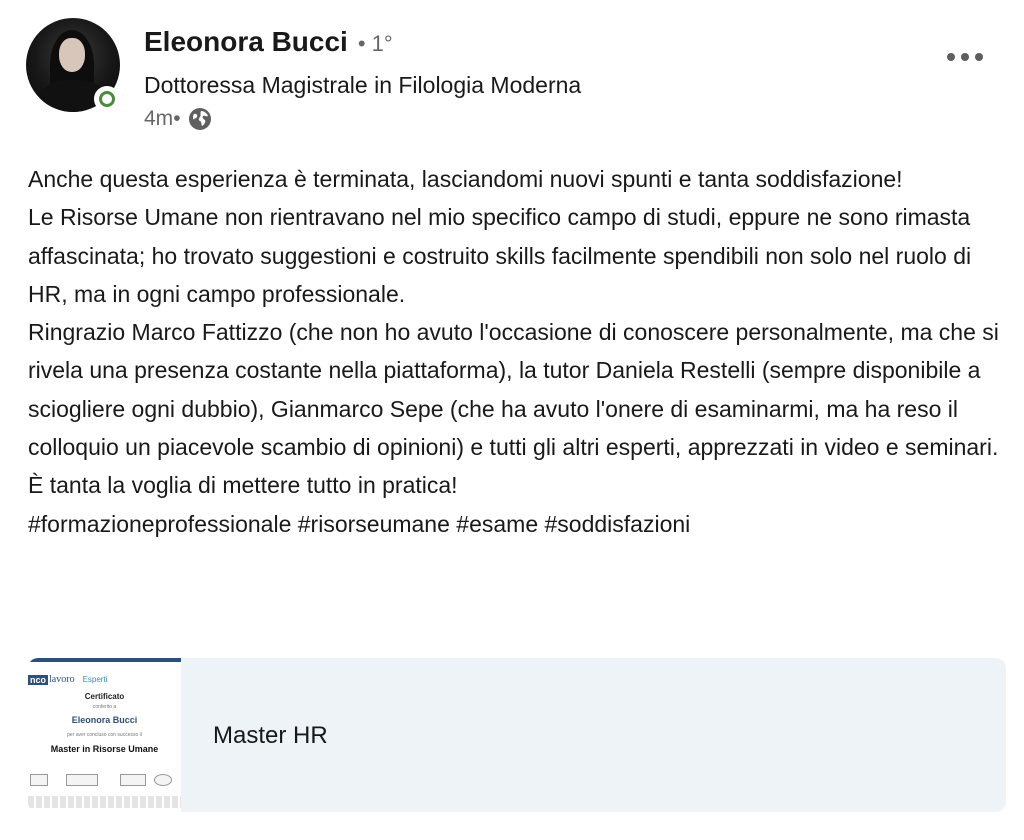 The image size is (1024, 840). I want to click on more-horizontal-icon, so click(951, 57).